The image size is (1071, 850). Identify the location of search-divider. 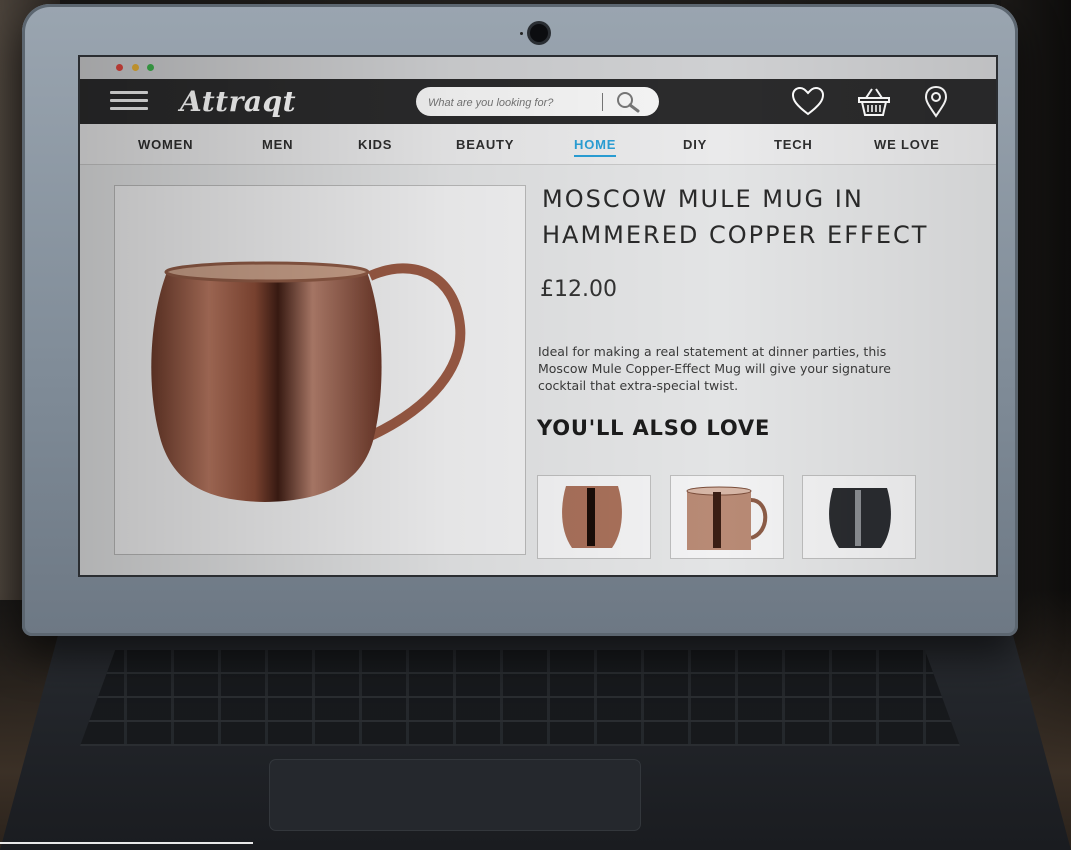
(602, 102).